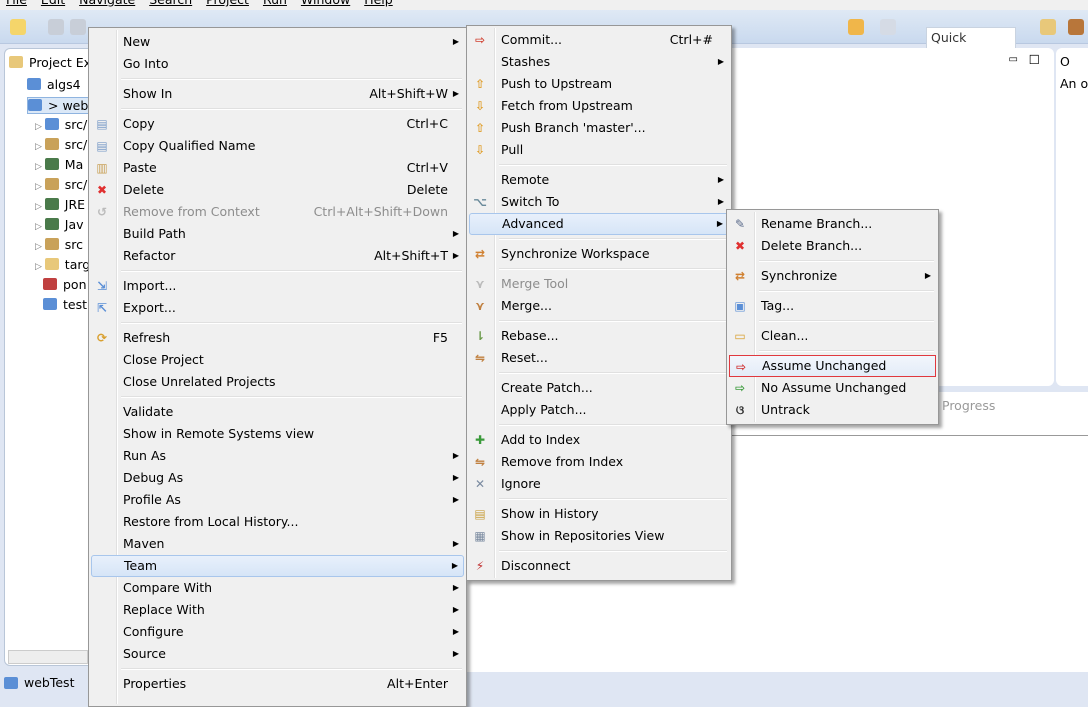  I want to click on menu-item-copy: ▤ Copy Ctrl+C, so click(277, 124).